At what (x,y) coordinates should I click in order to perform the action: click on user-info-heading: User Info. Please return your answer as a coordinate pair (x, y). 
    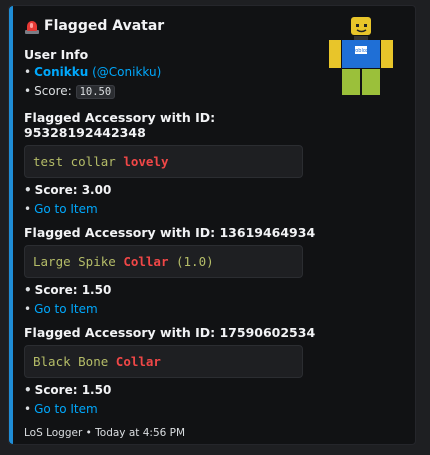
    Looking at the image, I should click on (56, 54).